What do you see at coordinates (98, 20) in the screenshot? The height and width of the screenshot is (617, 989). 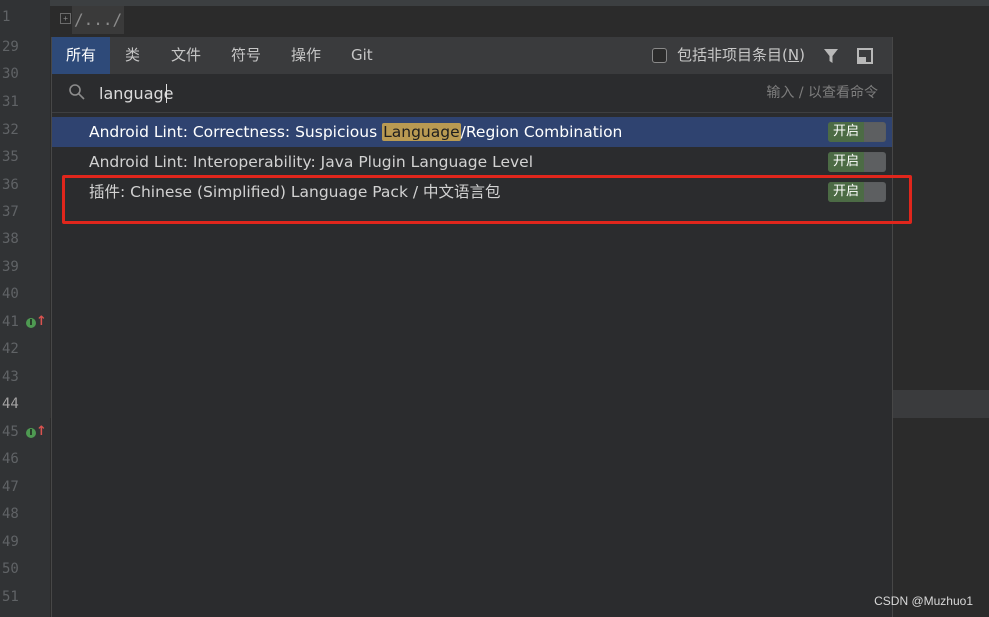 I see `folded-code-block: /.../` at bounding box center [98, 20].